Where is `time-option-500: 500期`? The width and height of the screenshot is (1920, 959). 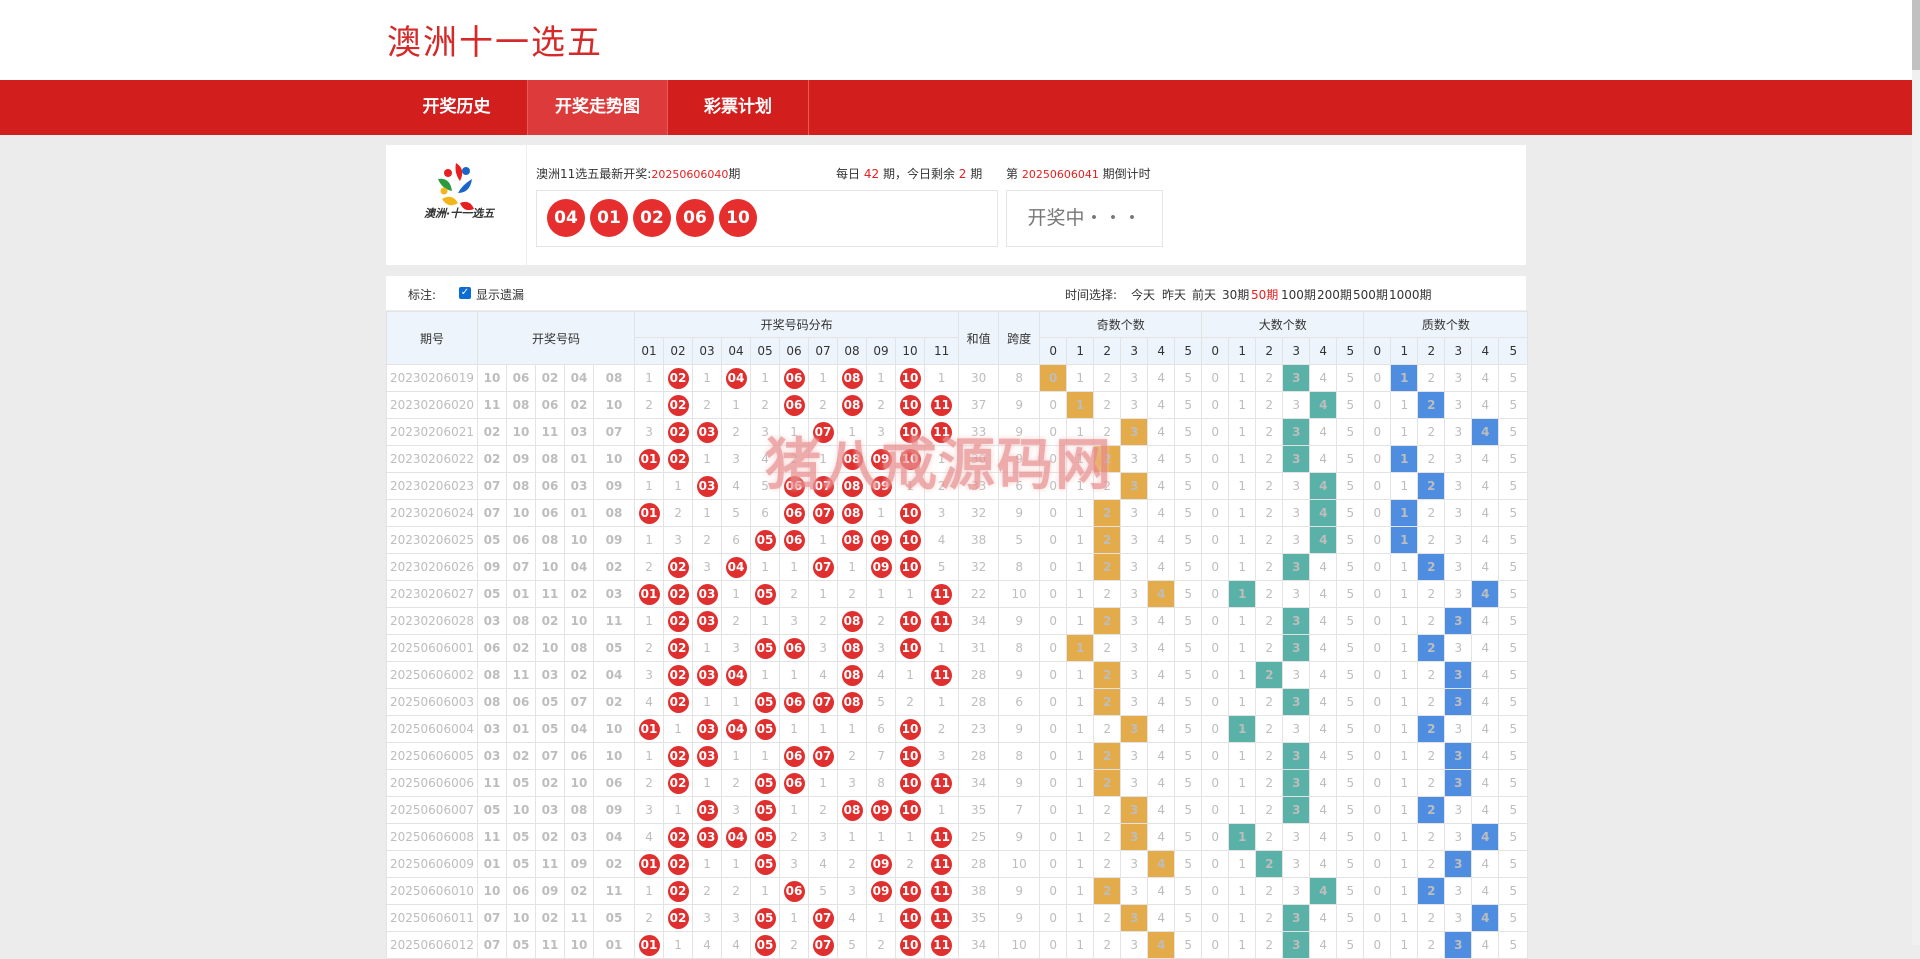 time-option-500: 500期 is located at coordinates (1370, 294).